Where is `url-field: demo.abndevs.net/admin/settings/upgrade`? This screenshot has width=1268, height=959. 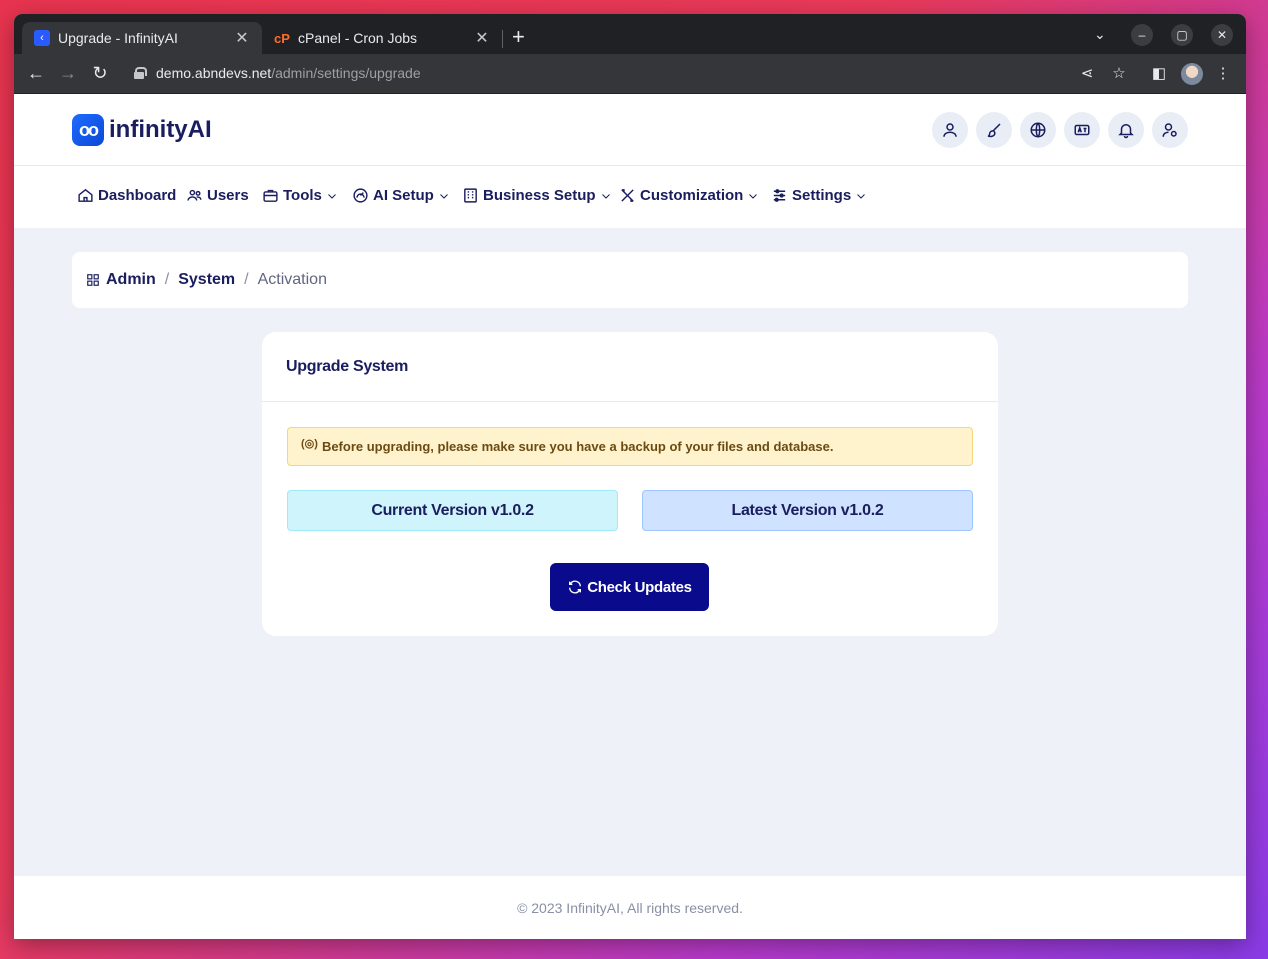
url-field: demo.abndevs.net/admin/settings/upgrade is located at coordinates (277, 73).